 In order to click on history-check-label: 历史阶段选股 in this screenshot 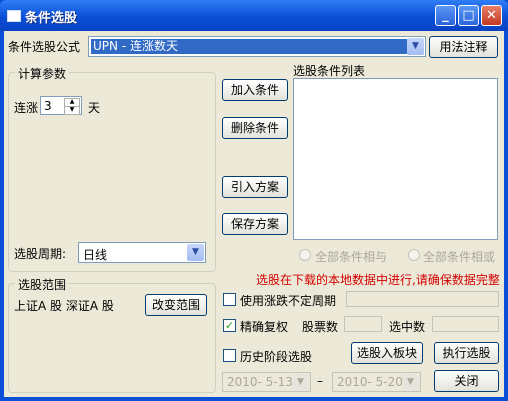, I will do `click(276, 357)`.